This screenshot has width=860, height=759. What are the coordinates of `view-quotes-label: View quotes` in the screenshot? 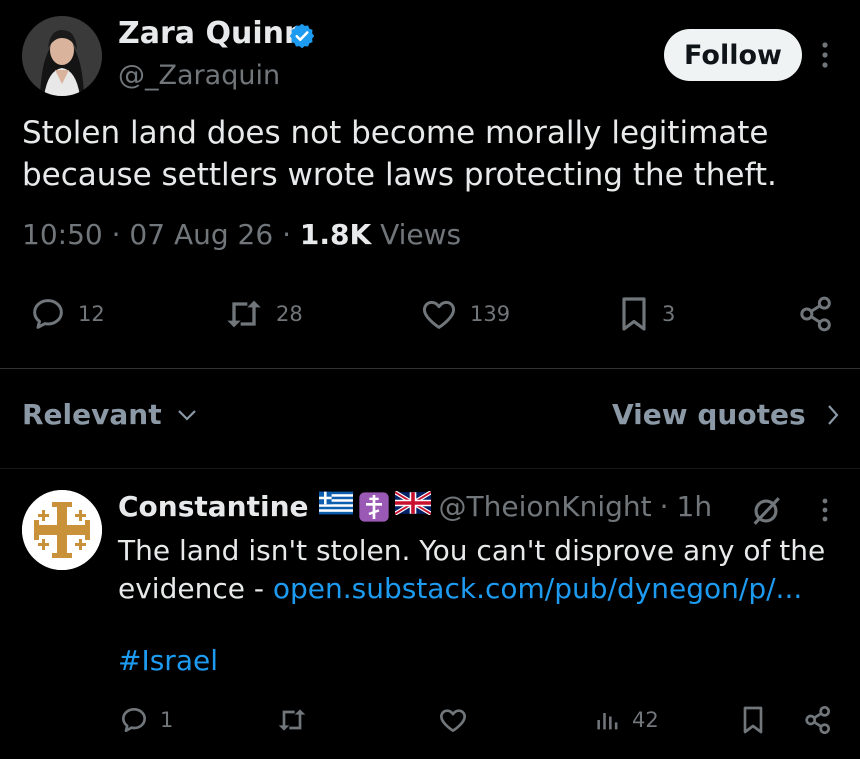 It's located at (709, 414).